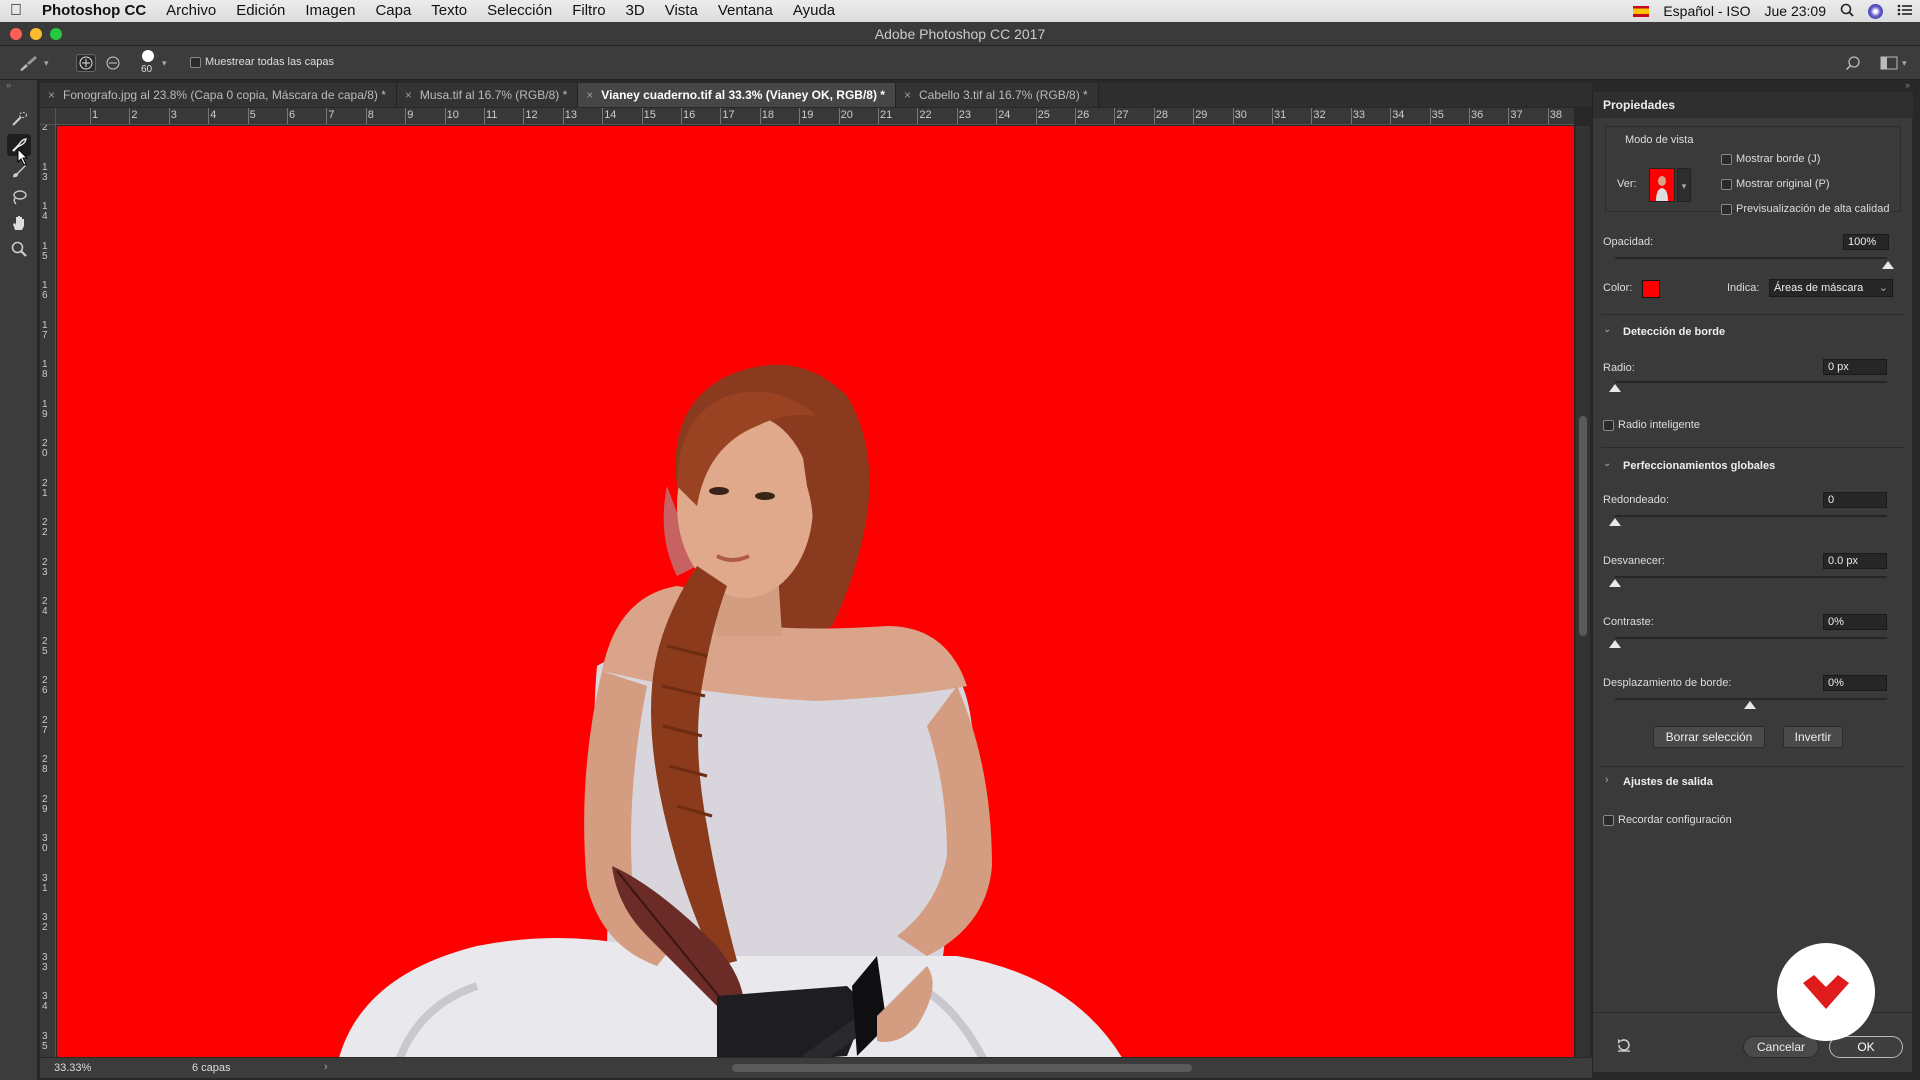  Describe the element at coordinates (45, 606) in the screenshot. I see `ruler-tick-label: 2 4` at that location.